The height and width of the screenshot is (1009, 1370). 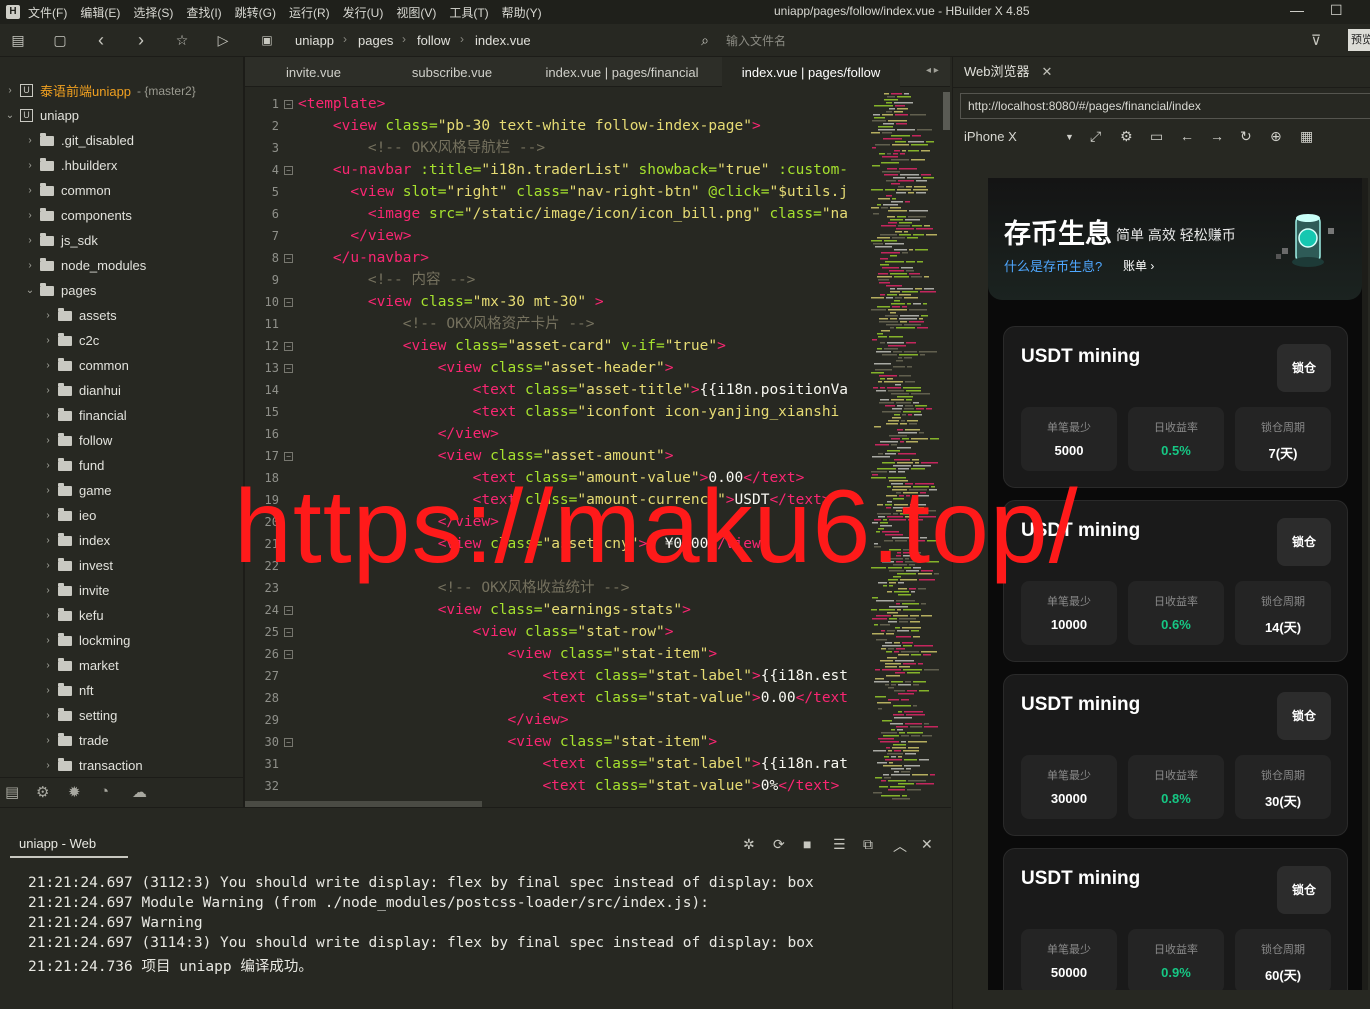 I want to click on tree-item: › financial, so click(x=121, y=415).